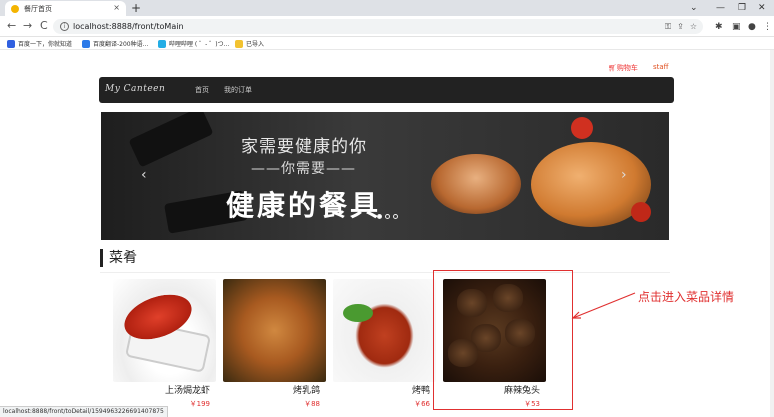  What do you see at coordinates (38, 8) in the screenshot?
I see `tab-title: 餐厅首页` at bounding box center [38, 8].